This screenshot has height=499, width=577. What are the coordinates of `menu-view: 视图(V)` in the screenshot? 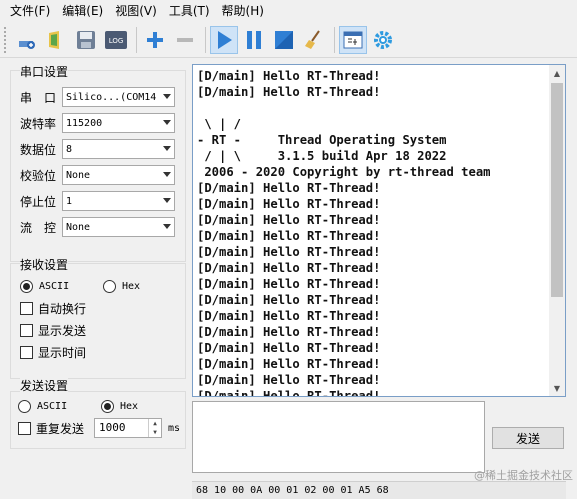 It's located at (136, 11).